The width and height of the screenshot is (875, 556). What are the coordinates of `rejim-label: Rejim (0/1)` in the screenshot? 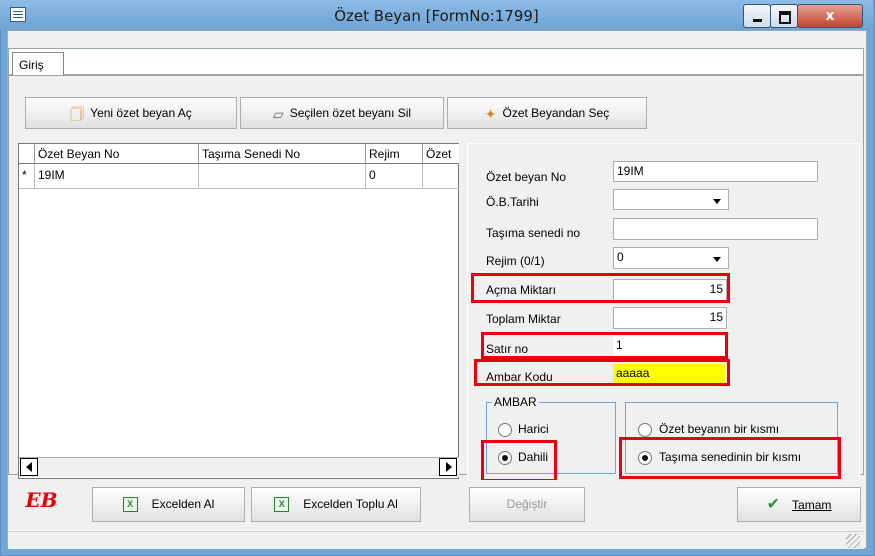 It's located at (515, 261).